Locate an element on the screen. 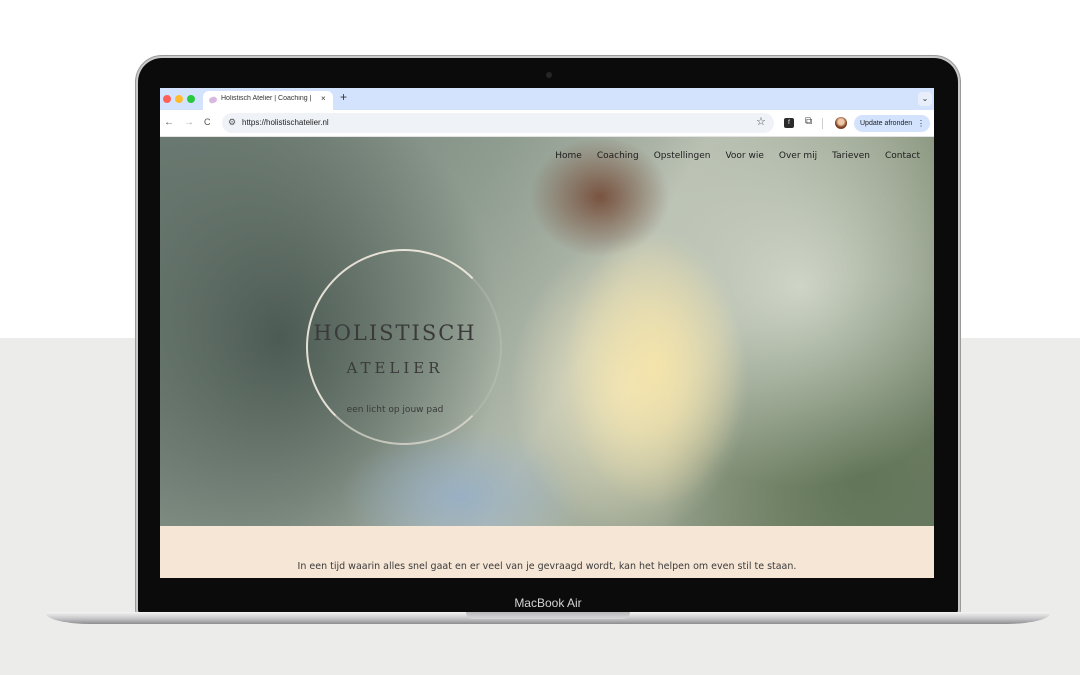  browser-tab-bar: Holistisch Atelier | Coaching | × + ⌄ is located at coordinates (547, 99).